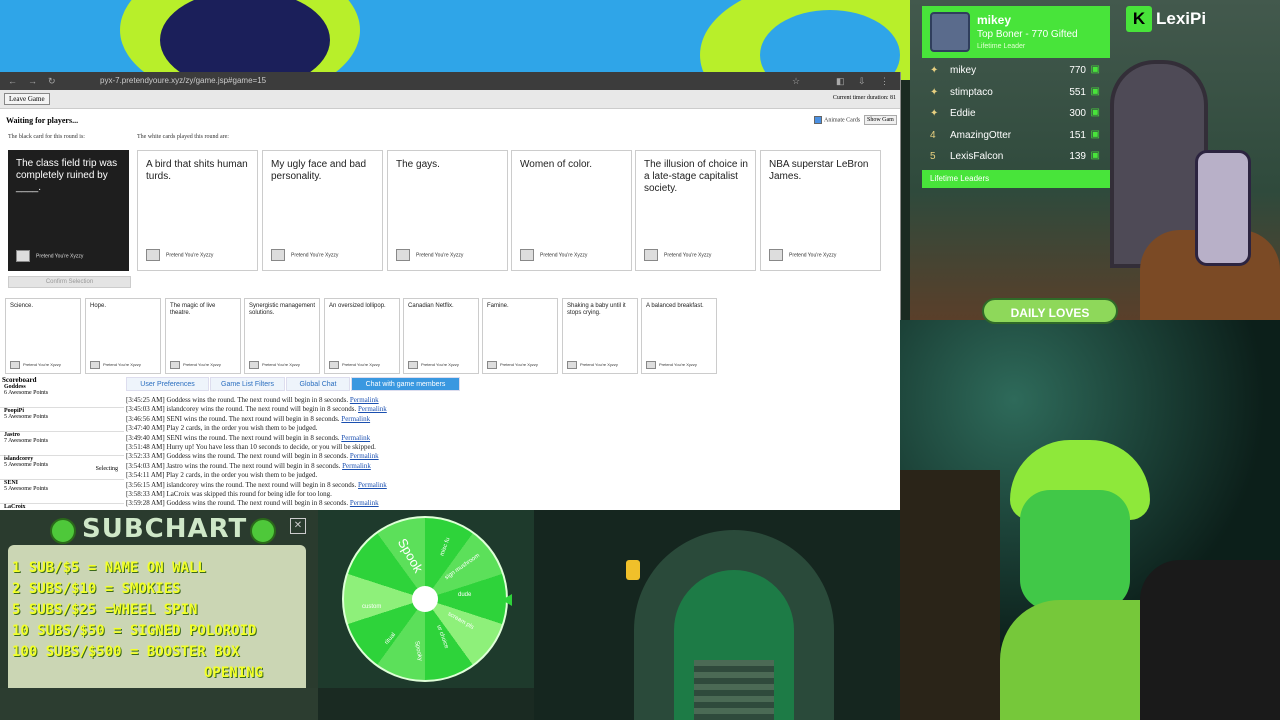 This screenshot has width=1280, height=720. What do you see at coordinates (994, 20) in the screenshot?
I see `top-leader-name: mikey` at bounding box center [994, 20].